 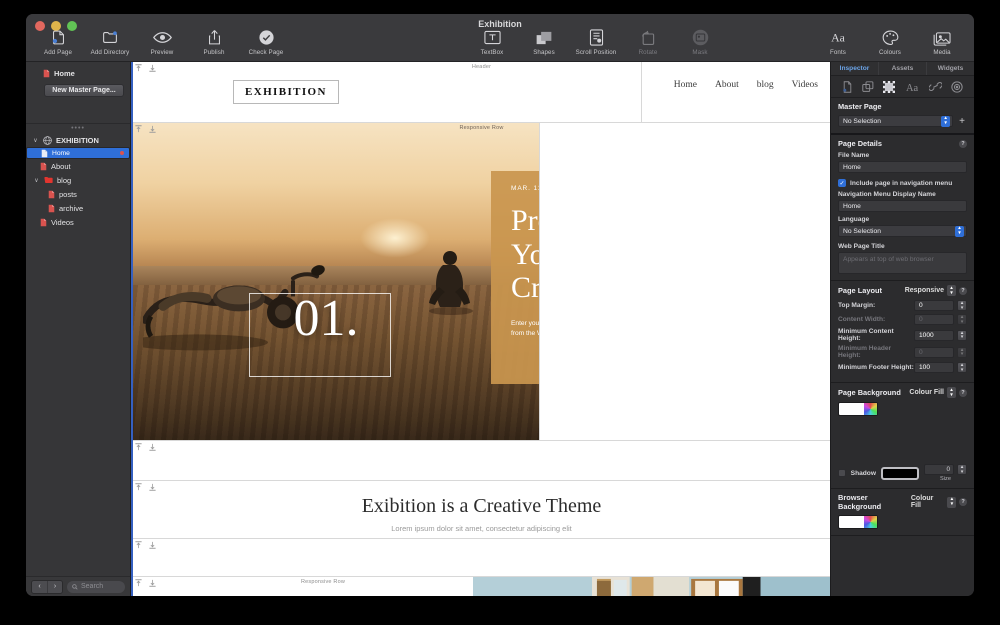 I want to click on sidebar-item-posts: posts, so click(x=78, y=194).